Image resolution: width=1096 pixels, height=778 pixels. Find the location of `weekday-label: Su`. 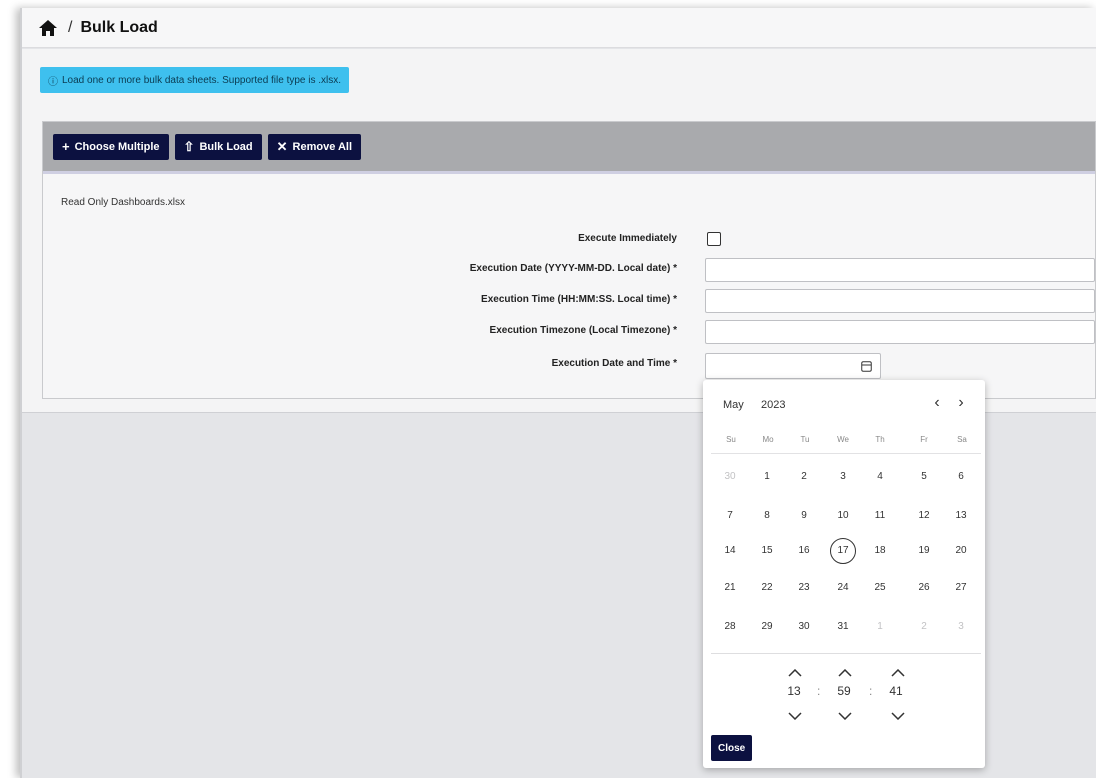

weekday-label: Su is located at coordinates (731, 439).